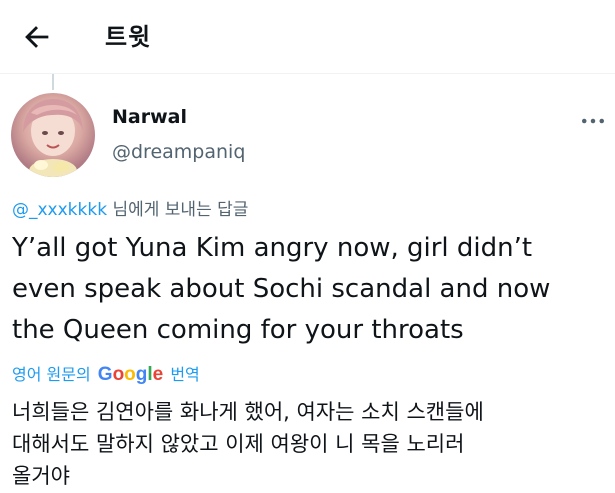 This screenshot has height=493, width=615. Describe the element at coordinates (59, 210) in the screenshot. I see `reply-mention-link: @_xxxkkkk` at that location.